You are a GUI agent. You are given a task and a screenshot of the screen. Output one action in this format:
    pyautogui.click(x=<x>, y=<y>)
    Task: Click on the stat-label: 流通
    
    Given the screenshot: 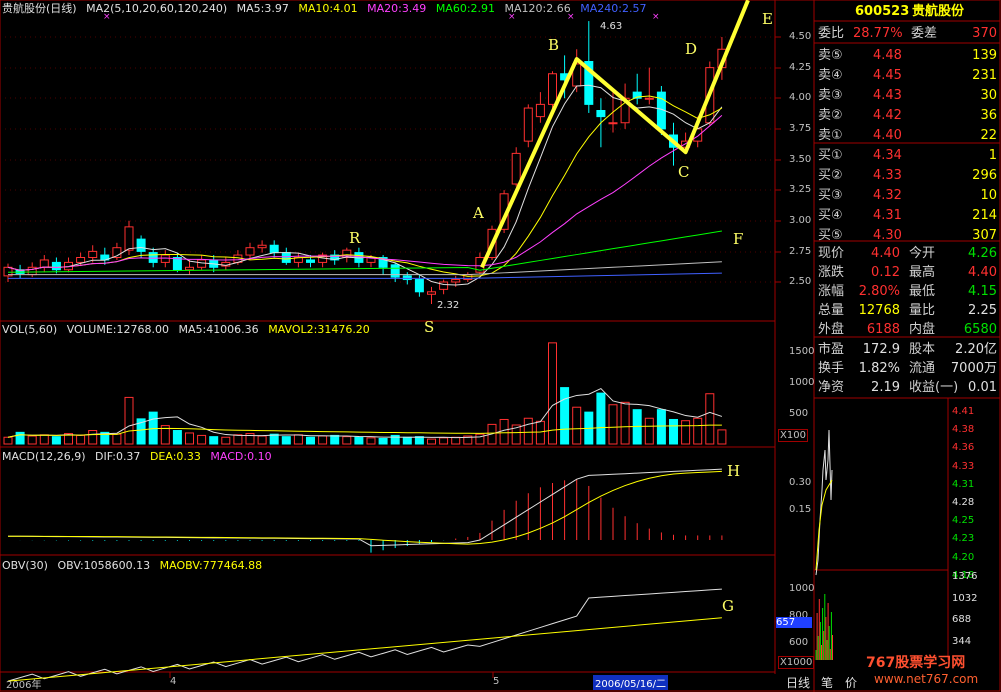 What is the action you would take?
    pyautogui.click(x=922, y=368)
    